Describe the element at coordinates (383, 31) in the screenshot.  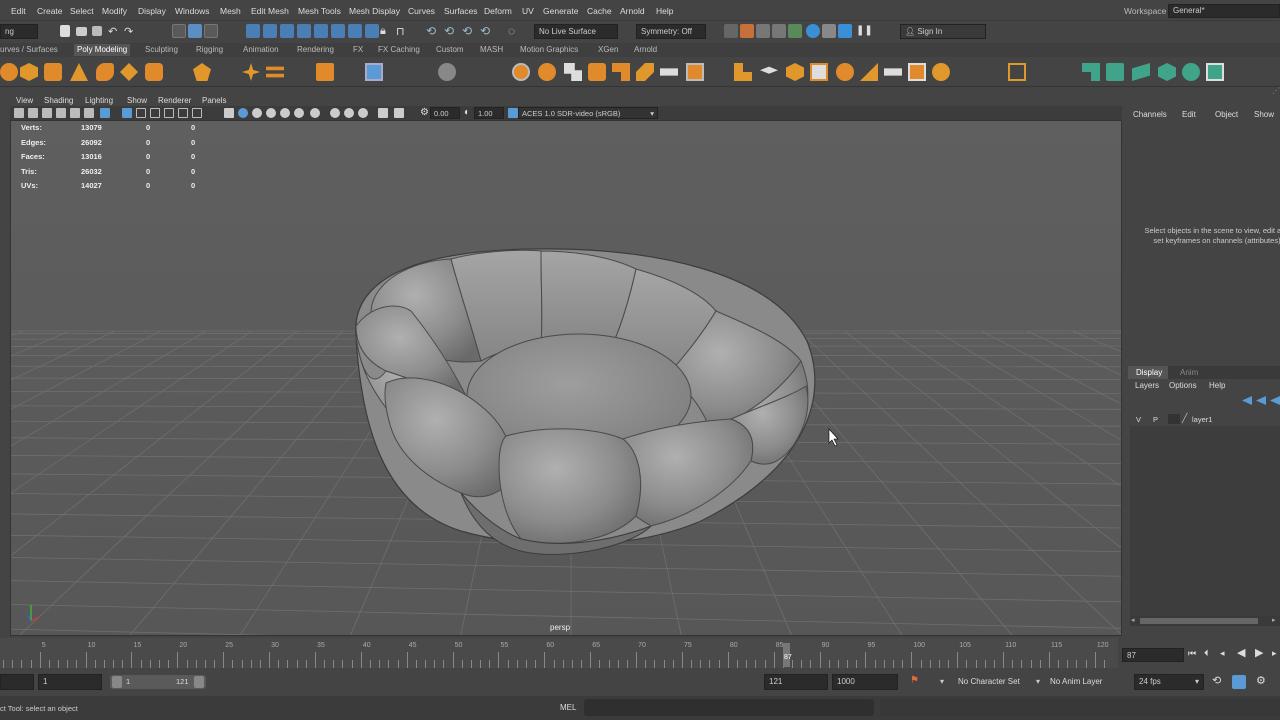
I see `lock-icon: 🔒︎` at that location.